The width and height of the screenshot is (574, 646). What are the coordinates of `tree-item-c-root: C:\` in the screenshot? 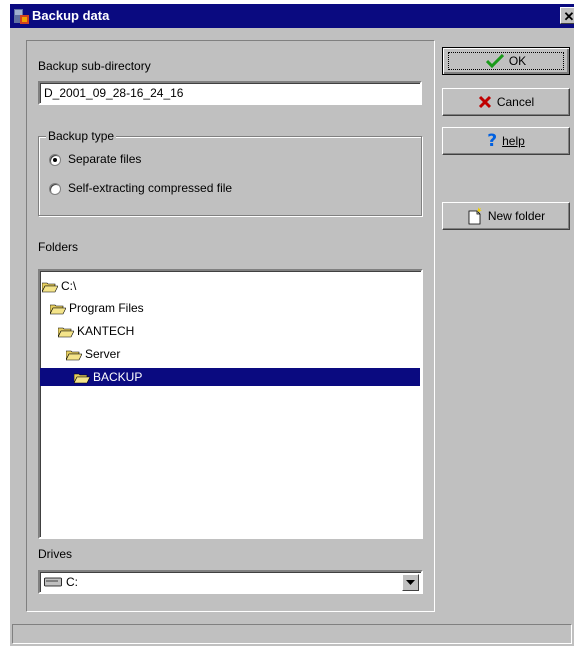 It's located at (59, 286).